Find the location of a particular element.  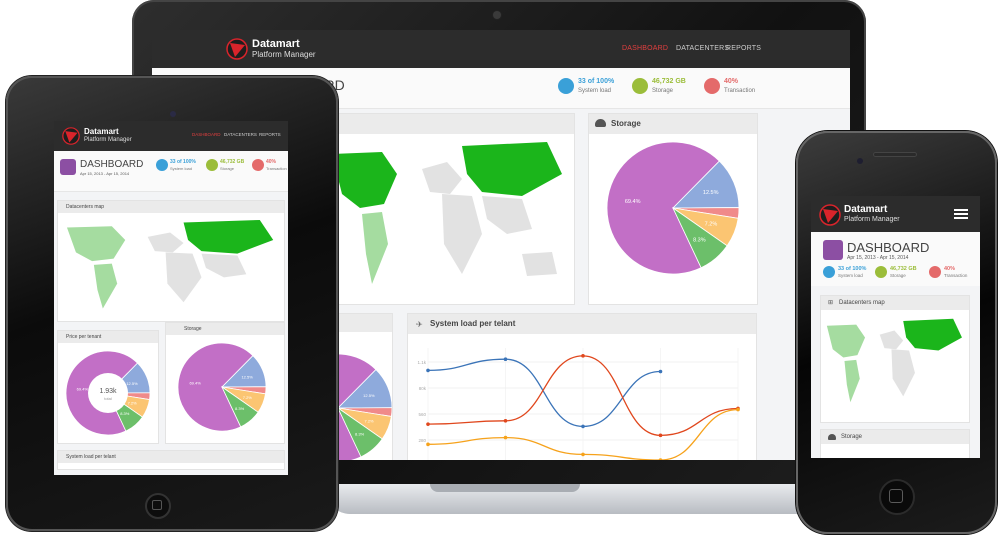

phone-home-square-icon is located at coordinates (896, 496).